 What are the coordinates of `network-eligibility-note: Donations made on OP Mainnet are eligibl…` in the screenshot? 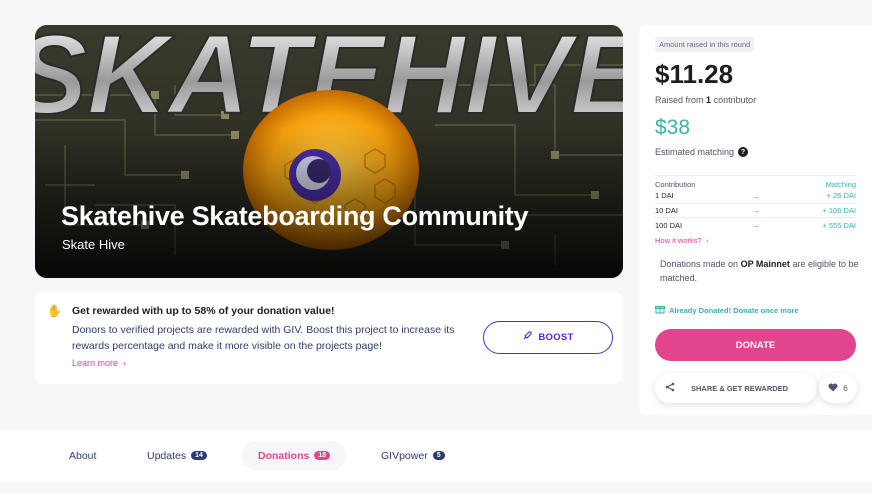 It's located at (759, 271).